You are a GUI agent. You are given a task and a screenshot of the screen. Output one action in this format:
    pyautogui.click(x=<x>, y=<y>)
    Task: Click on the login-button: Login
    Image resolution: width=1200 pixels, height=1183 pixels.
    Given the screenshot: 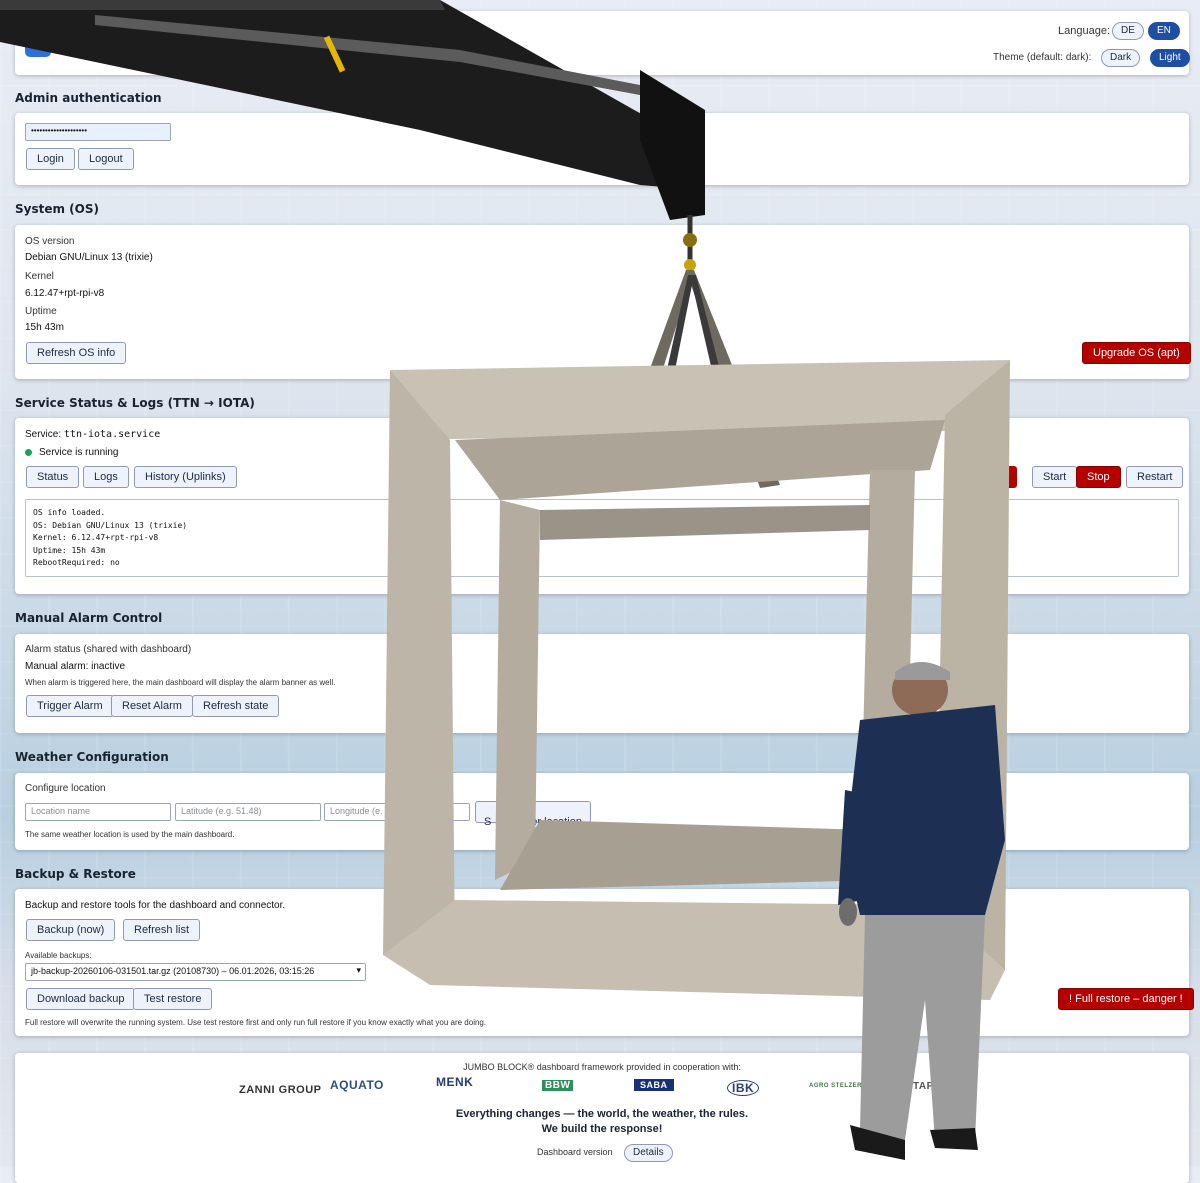 What is the action you would take?
    pyautogui.click(x=50, y=159)
    